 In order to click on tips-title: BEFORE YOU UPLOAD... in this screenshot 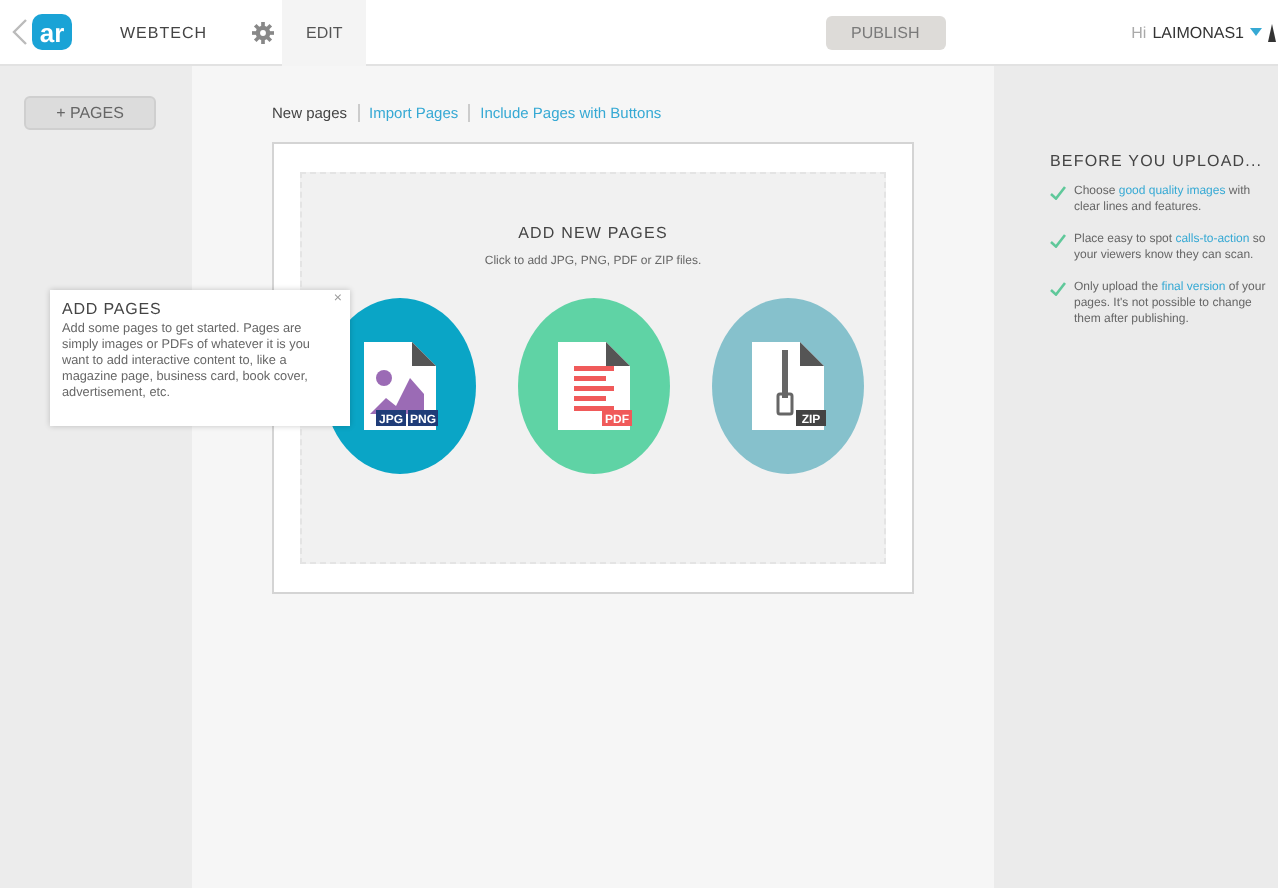, I will do `click(1157, 161)`.